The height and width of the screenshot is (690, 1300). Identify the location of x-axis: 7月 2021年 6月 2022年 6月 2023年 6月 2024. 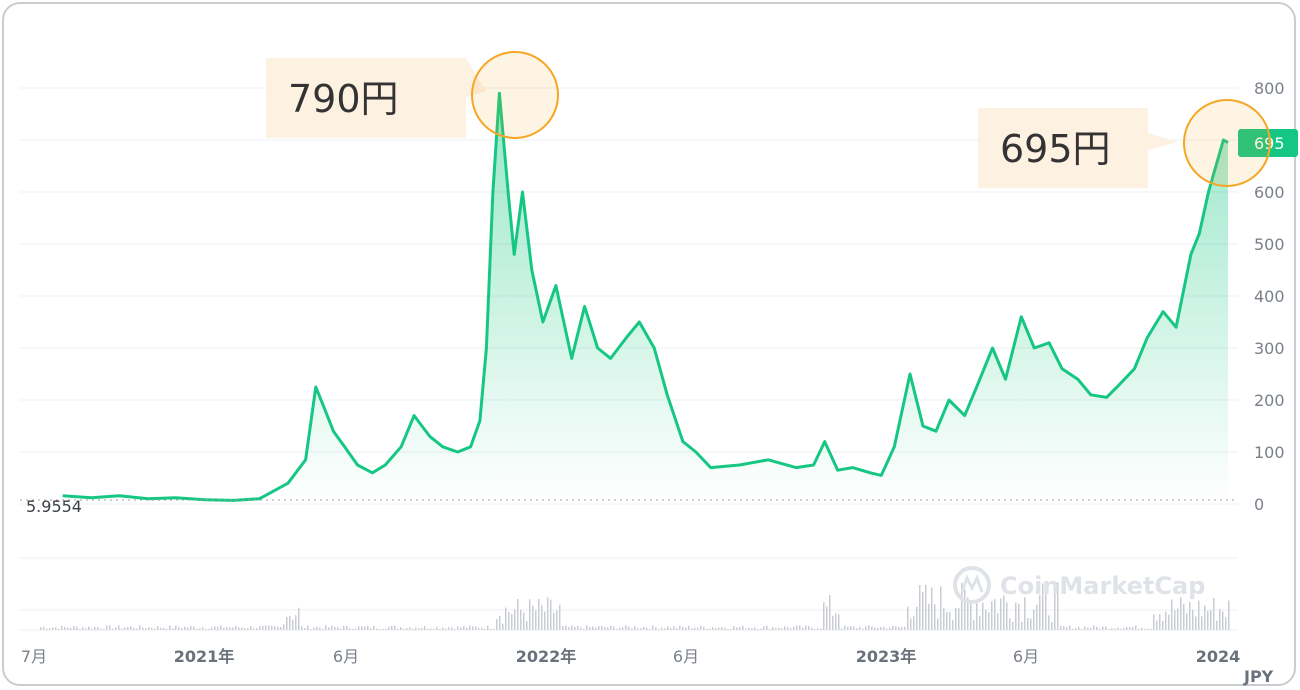
(630, 656).